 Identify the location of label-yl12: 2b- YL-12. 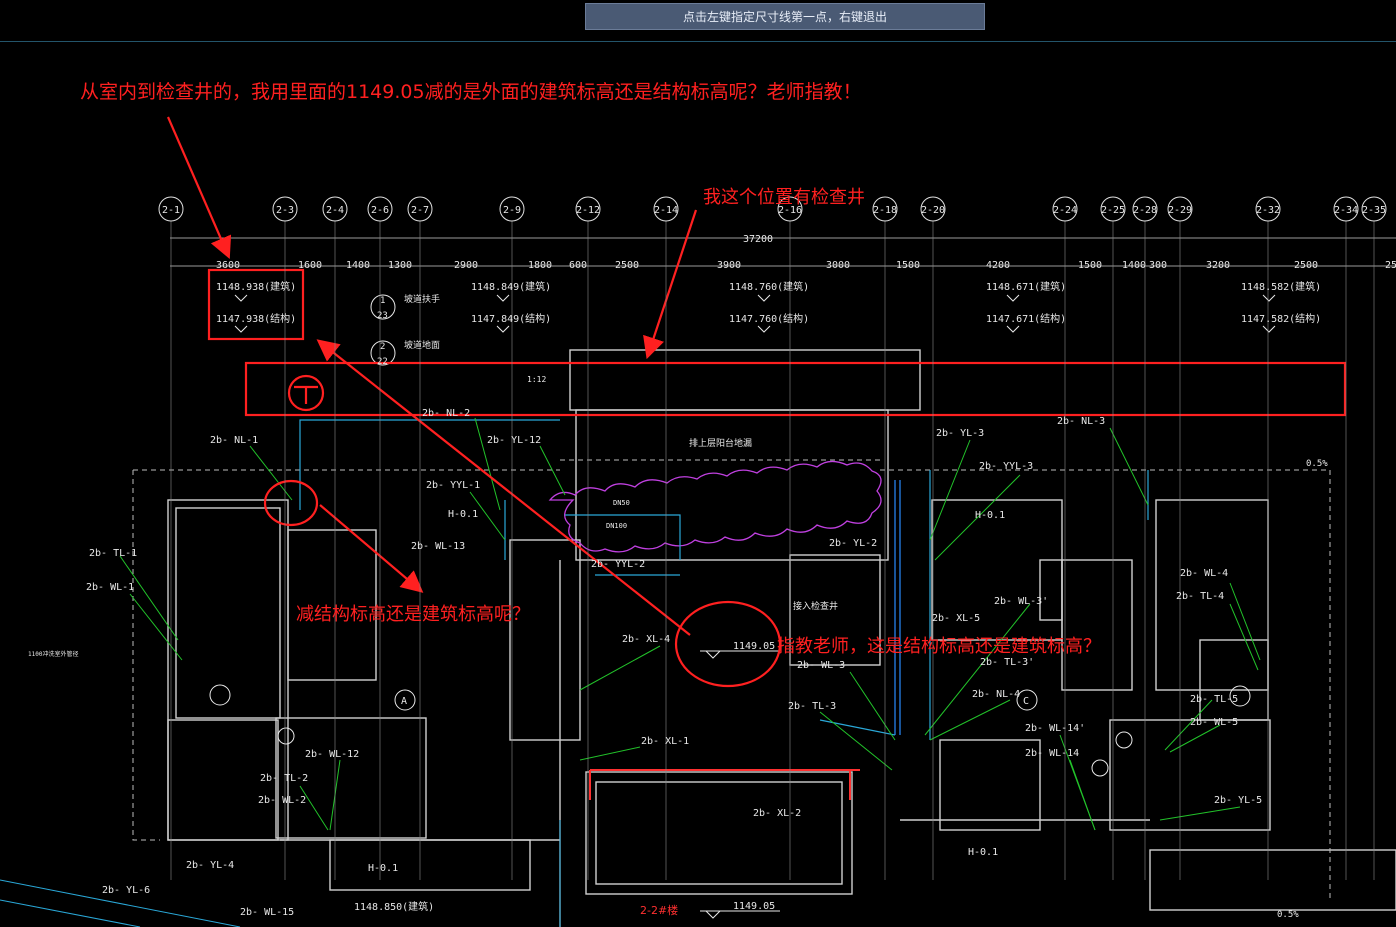
(514, 440).